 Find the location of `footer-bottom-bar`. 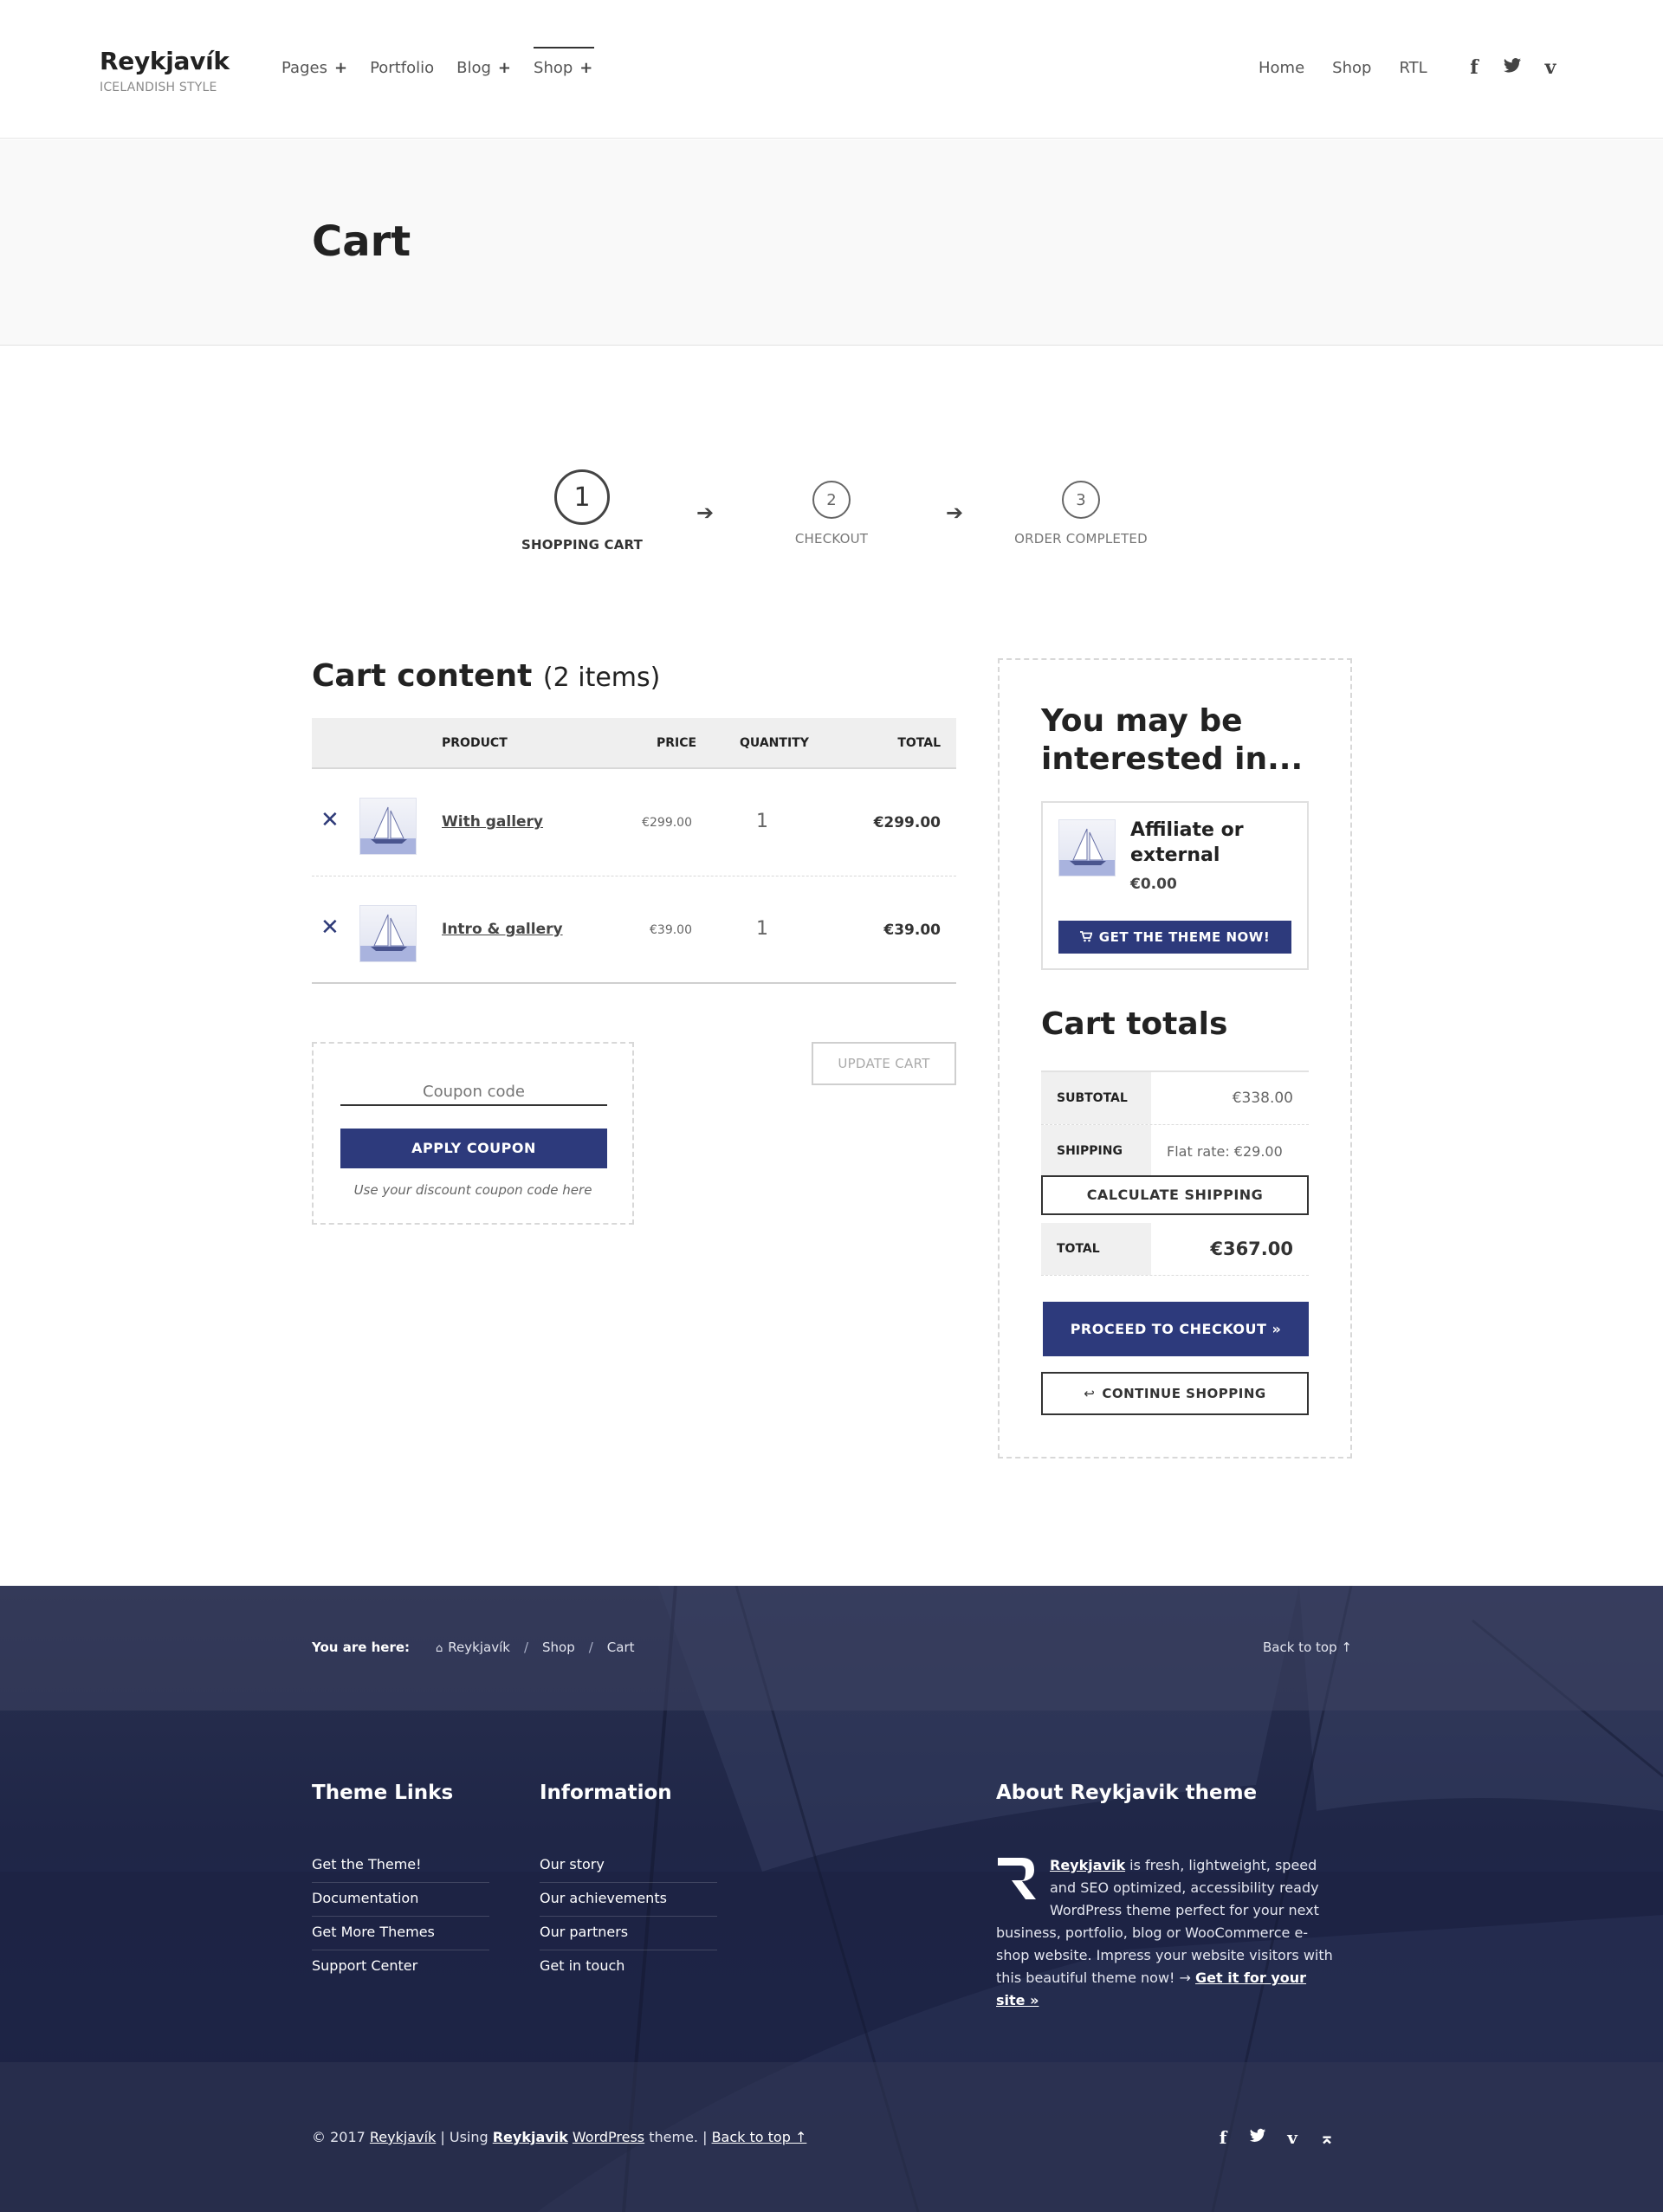

footer-bottom-bar is located at coordinates (831, 2137).